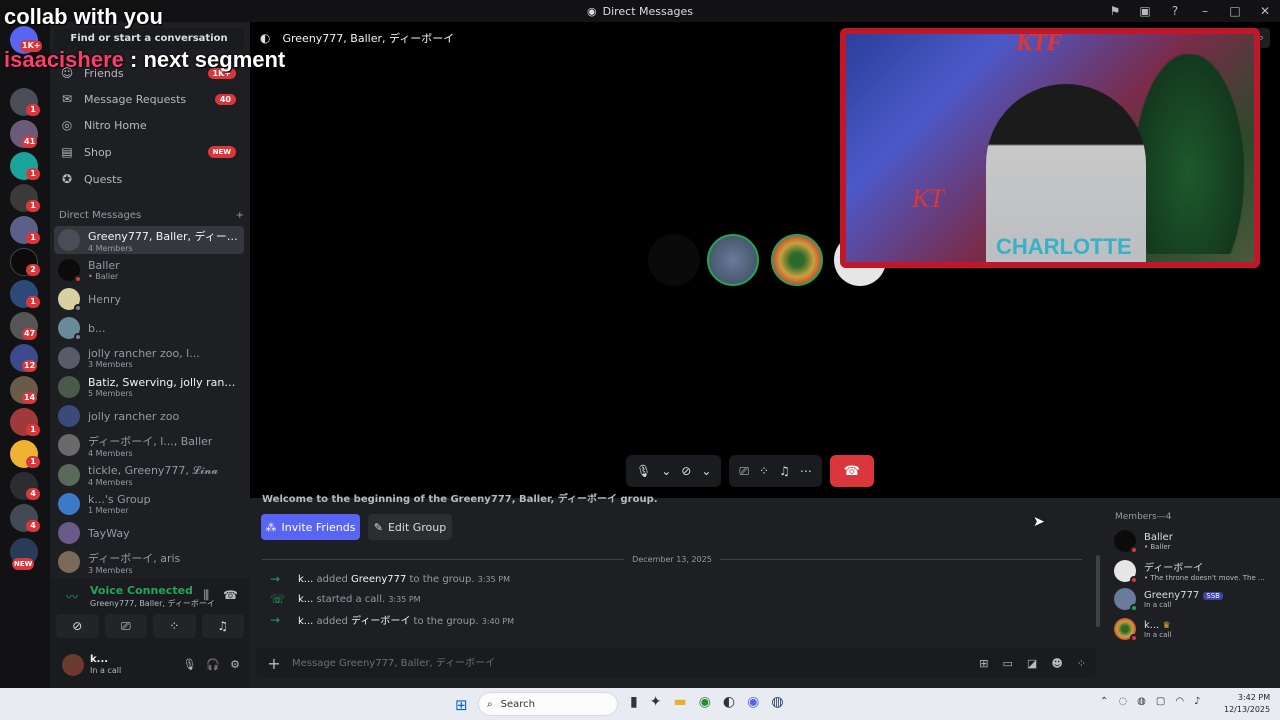 Image resolution: width=1280 pixels, height=720 pixels. What do you see at coordinates (612, 663) in the screenshot?
I see `message-input` at bounding box center [612, 663].